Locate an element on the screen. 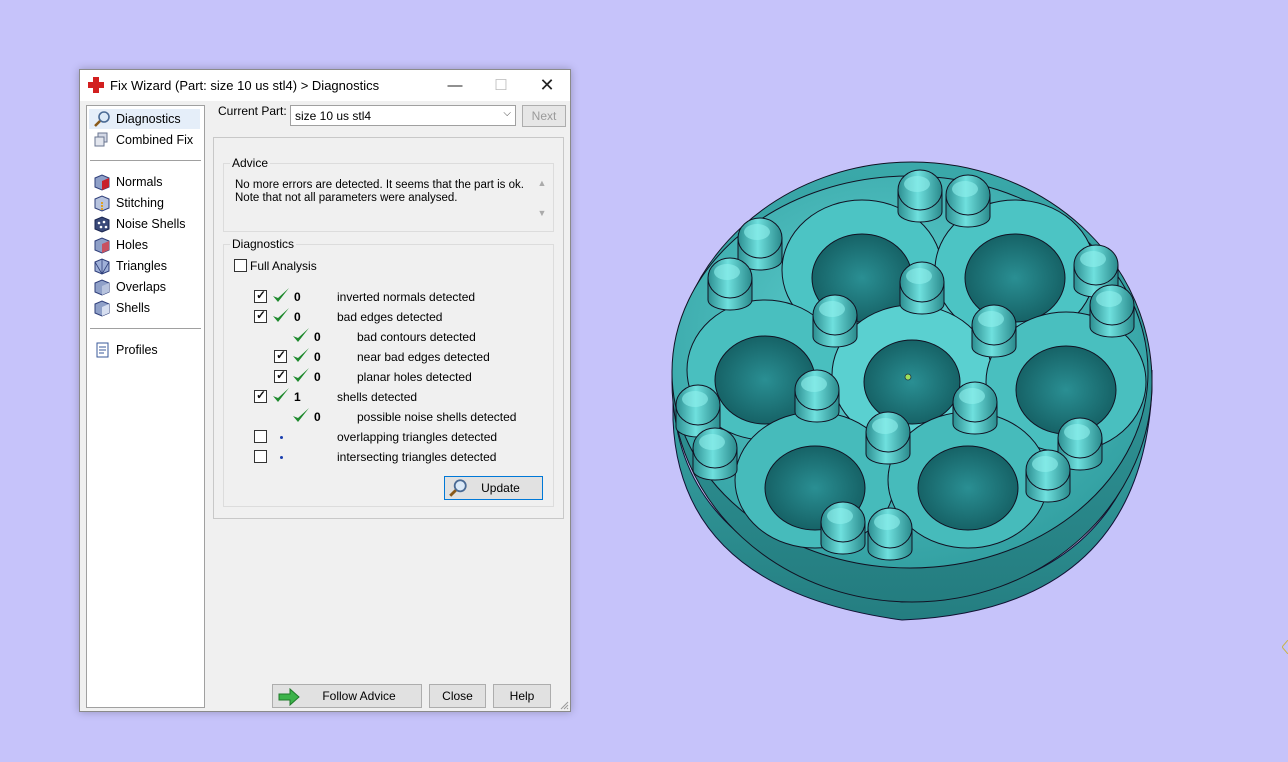  advice-title: Advice is located at coordinates (250, 163).